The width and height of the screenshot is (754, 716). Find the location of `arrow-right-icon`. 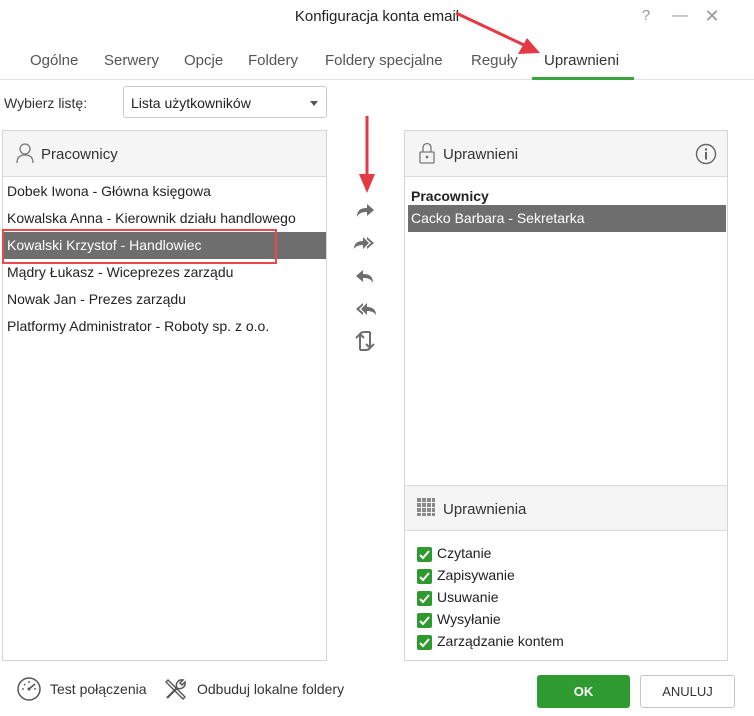

arrow-right-icon is located at coordinates (365, 210).